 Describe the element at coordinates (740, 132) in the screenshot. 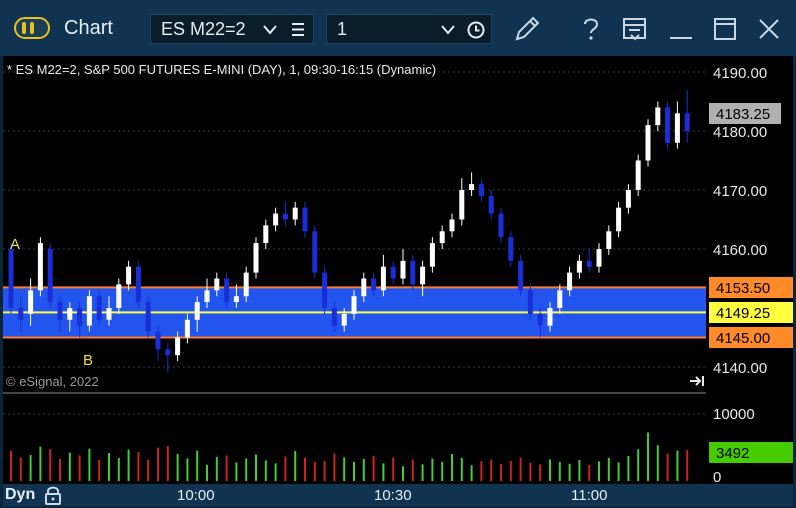

I see `price-label-4180: 4180.00` at that location.